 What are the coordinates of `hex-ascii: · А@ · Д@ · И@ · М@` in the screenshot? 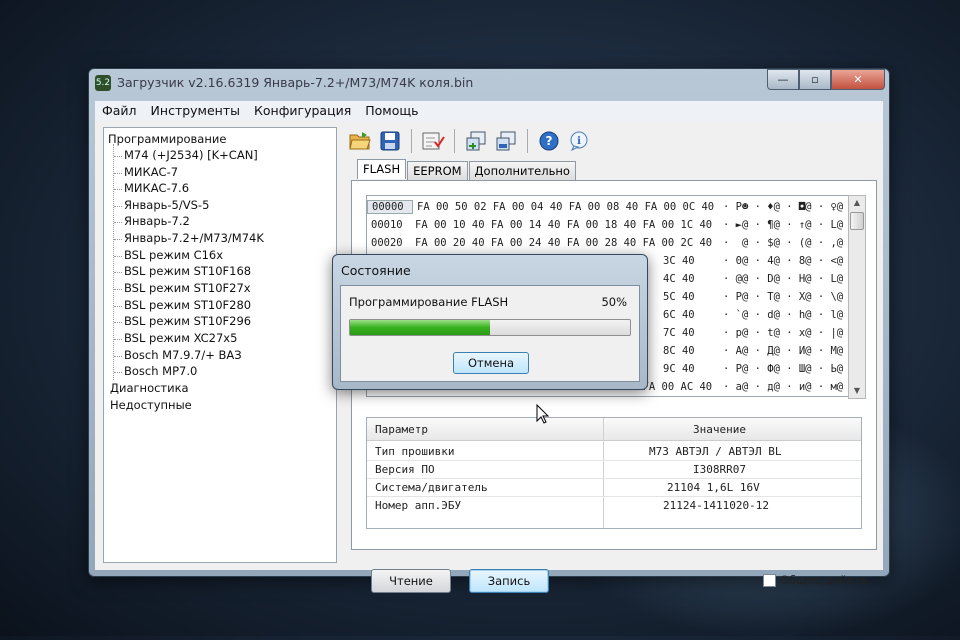 It's located at (783, 351).